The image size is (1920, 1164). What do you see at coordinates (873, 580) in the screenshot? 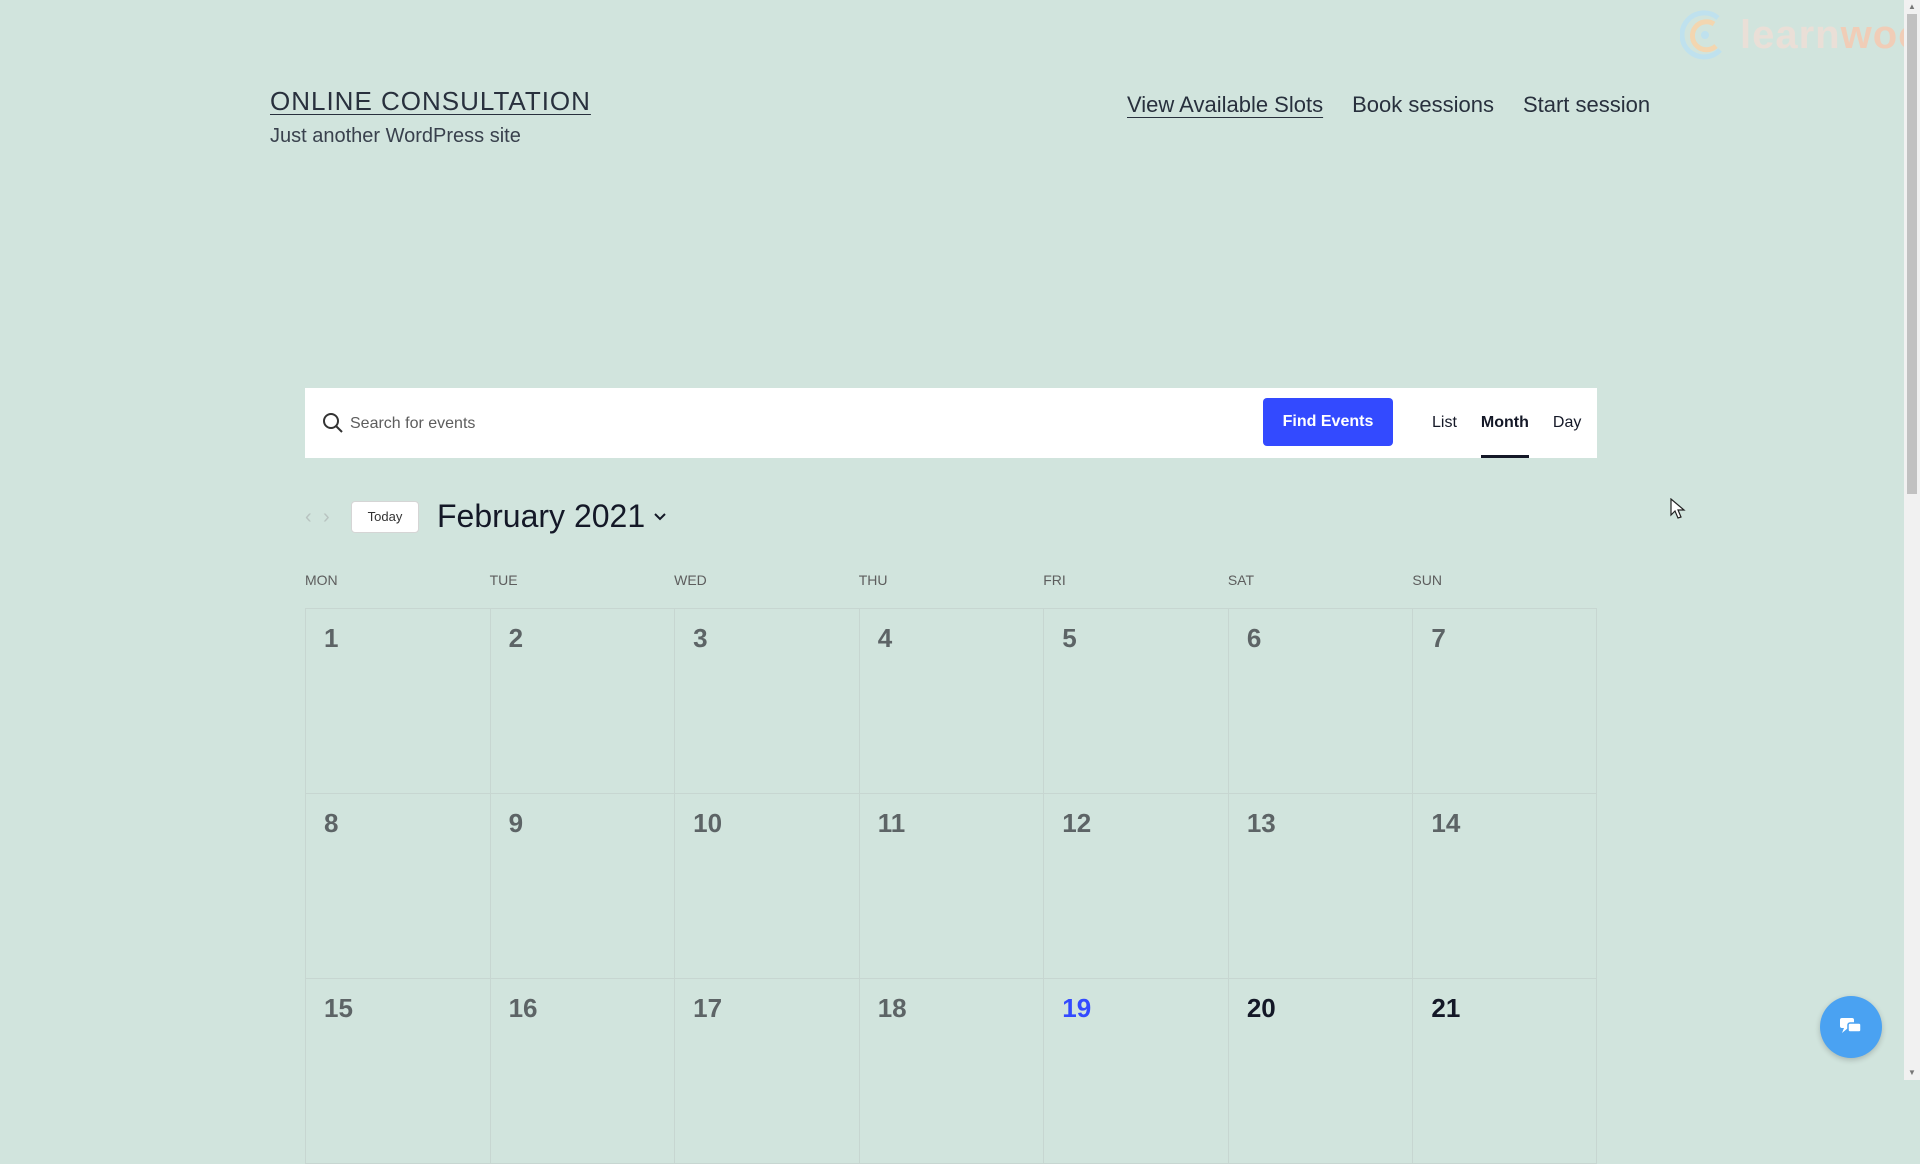
I see `weekday-label: THU` at bounding box center [873, 580].